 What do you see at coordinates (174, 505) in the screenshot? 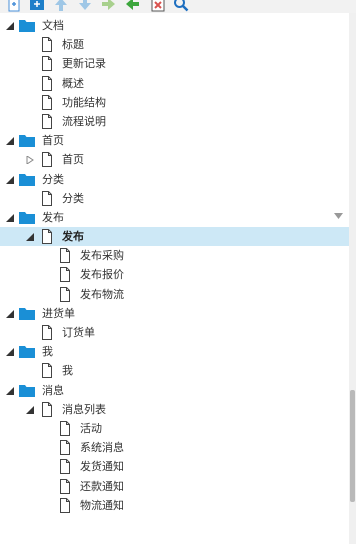
I see `tree-page-row: 物流通知` at bounding box center [174, 505].